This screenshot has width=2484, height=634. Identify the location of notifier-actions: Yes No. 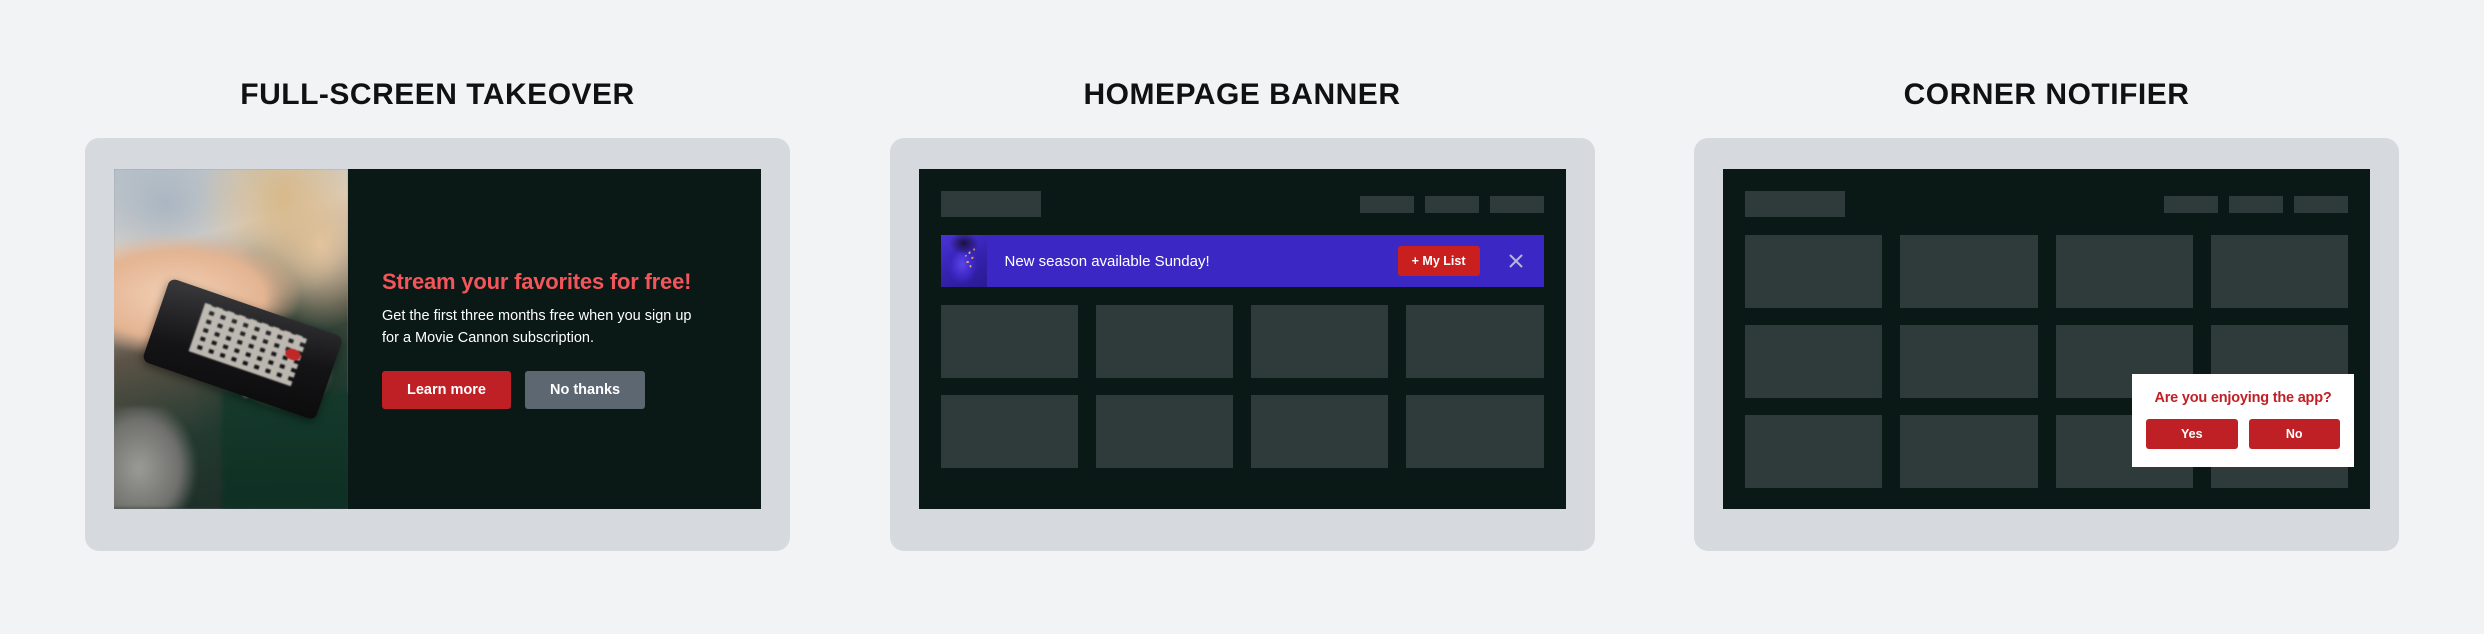
(2243, 434).